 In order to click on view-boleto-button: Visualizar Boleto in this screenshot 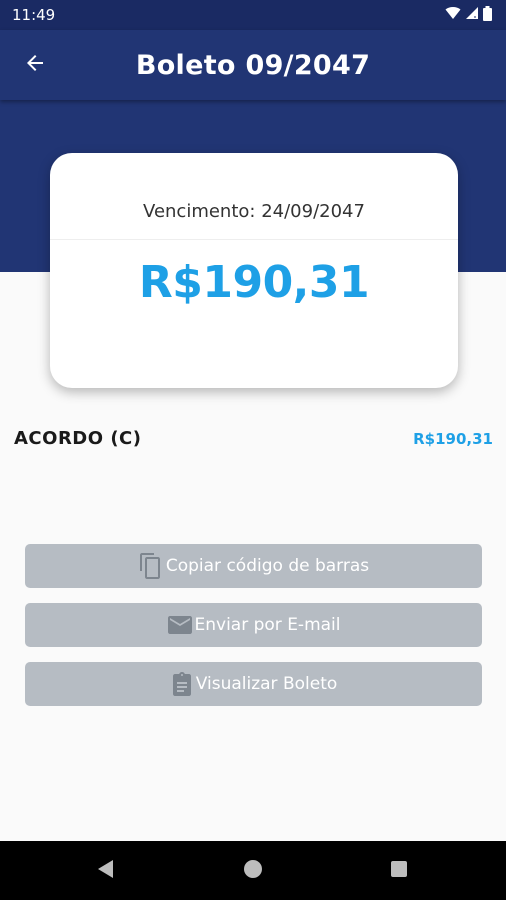, I will do `click(253, 684)`.